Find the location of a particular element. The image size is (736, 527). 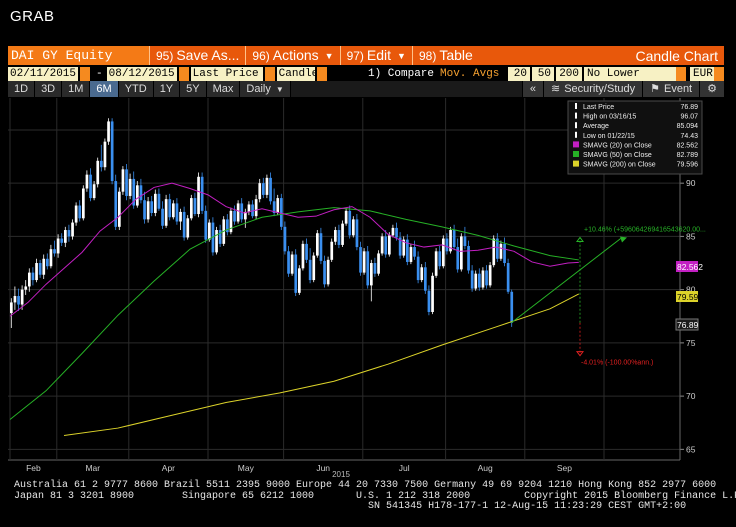

period-1m: 1M is located at coordinates (76, 89).